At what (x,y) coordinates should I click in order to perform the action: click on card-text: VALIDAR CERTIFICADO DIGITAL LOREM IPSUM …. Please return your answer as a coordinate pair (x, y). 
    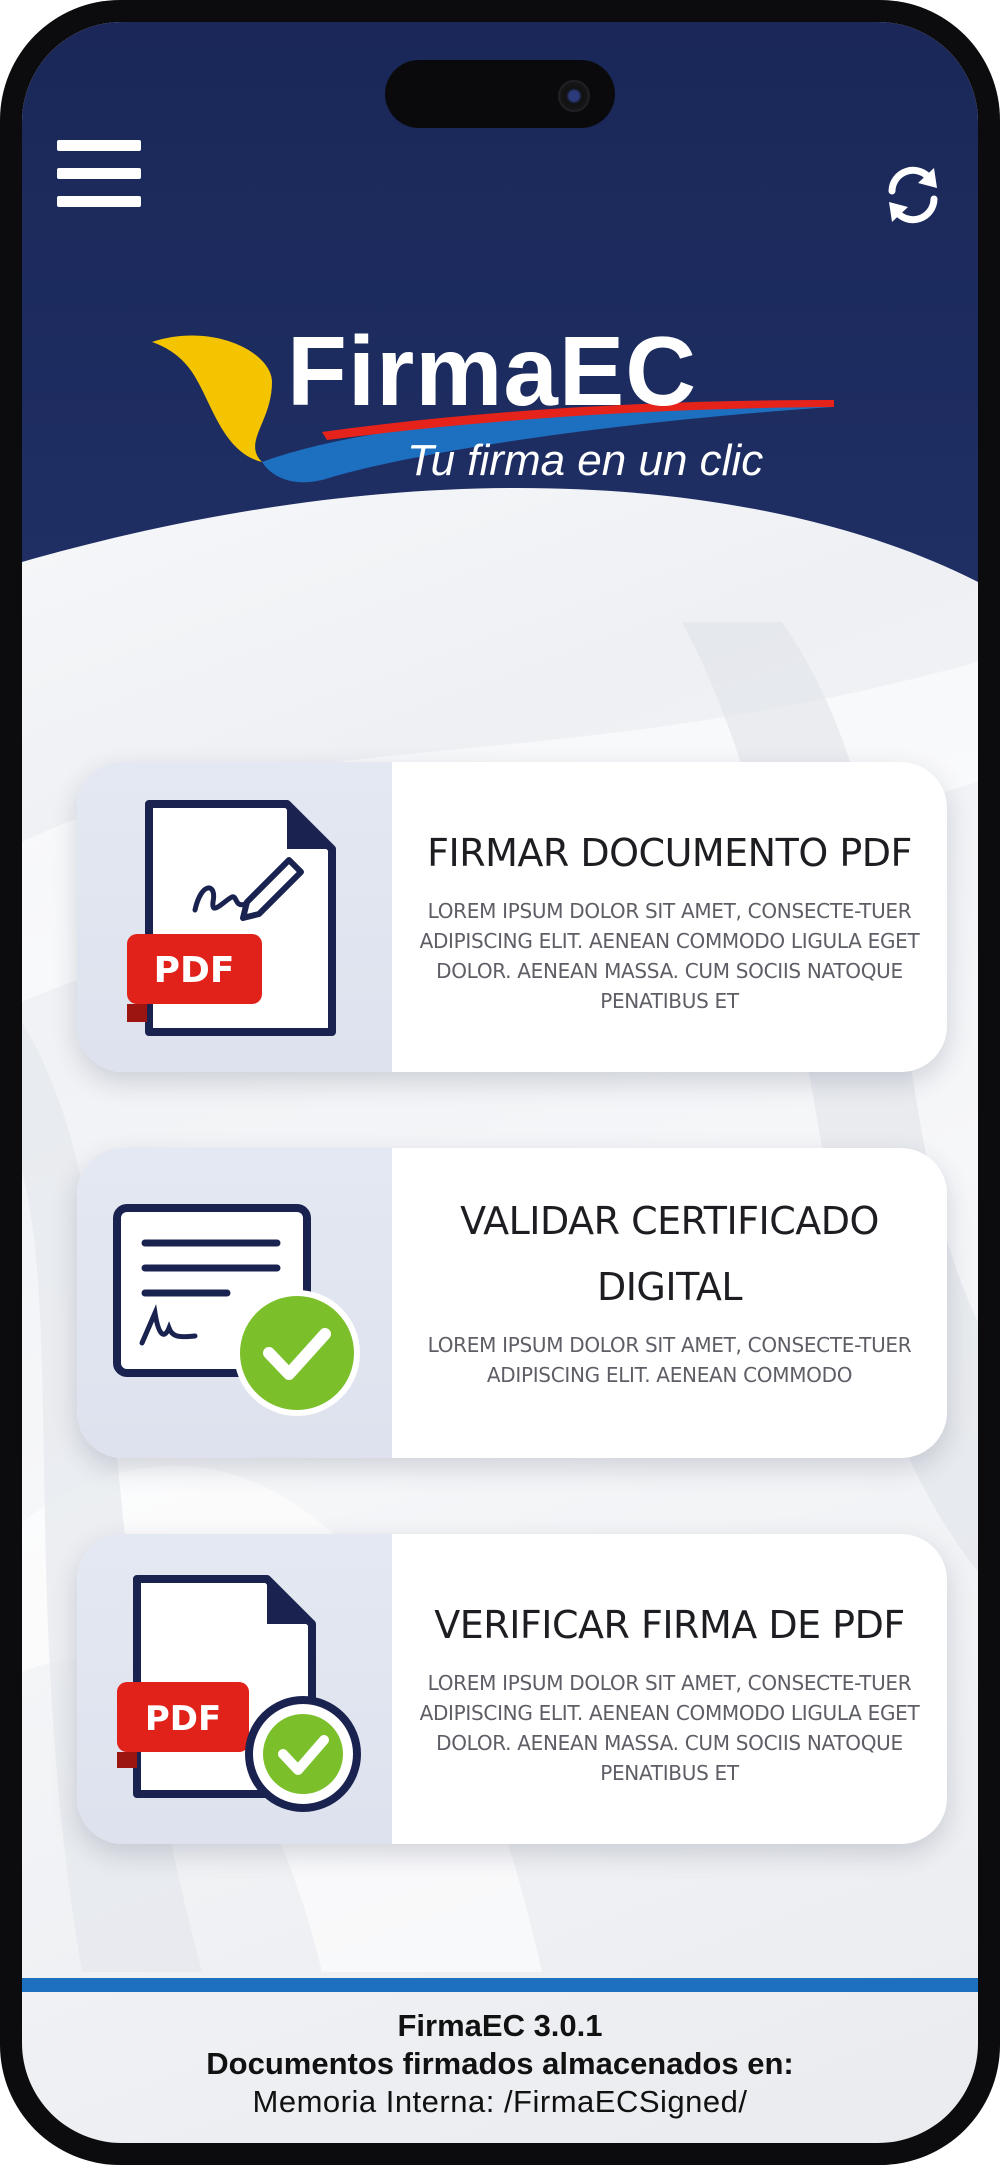
    Looking at the image, I should click on (669, 1303).